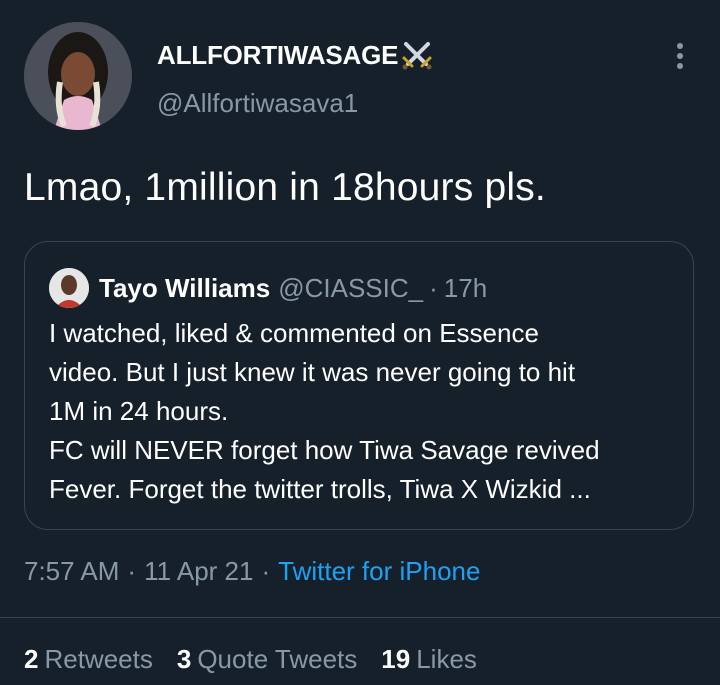 This screenshot has width=720, height=685. Describe the element at coordinates (379, 571) in the screenshot. I see `tweet-source-link: Twitter for iPhone` at that location.